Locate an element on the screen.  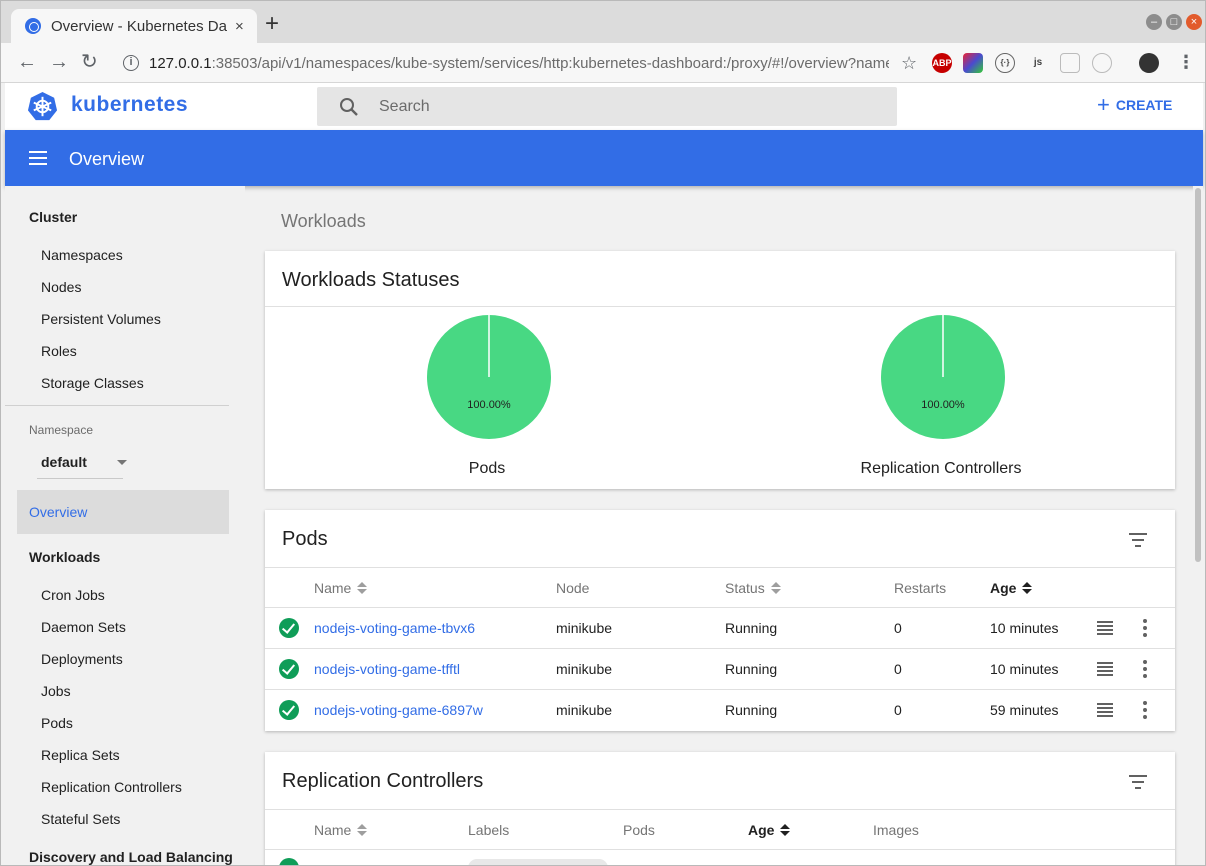
sidebar-item-daemon-sets: Daemon Sets is located at coordinates (83, 627).